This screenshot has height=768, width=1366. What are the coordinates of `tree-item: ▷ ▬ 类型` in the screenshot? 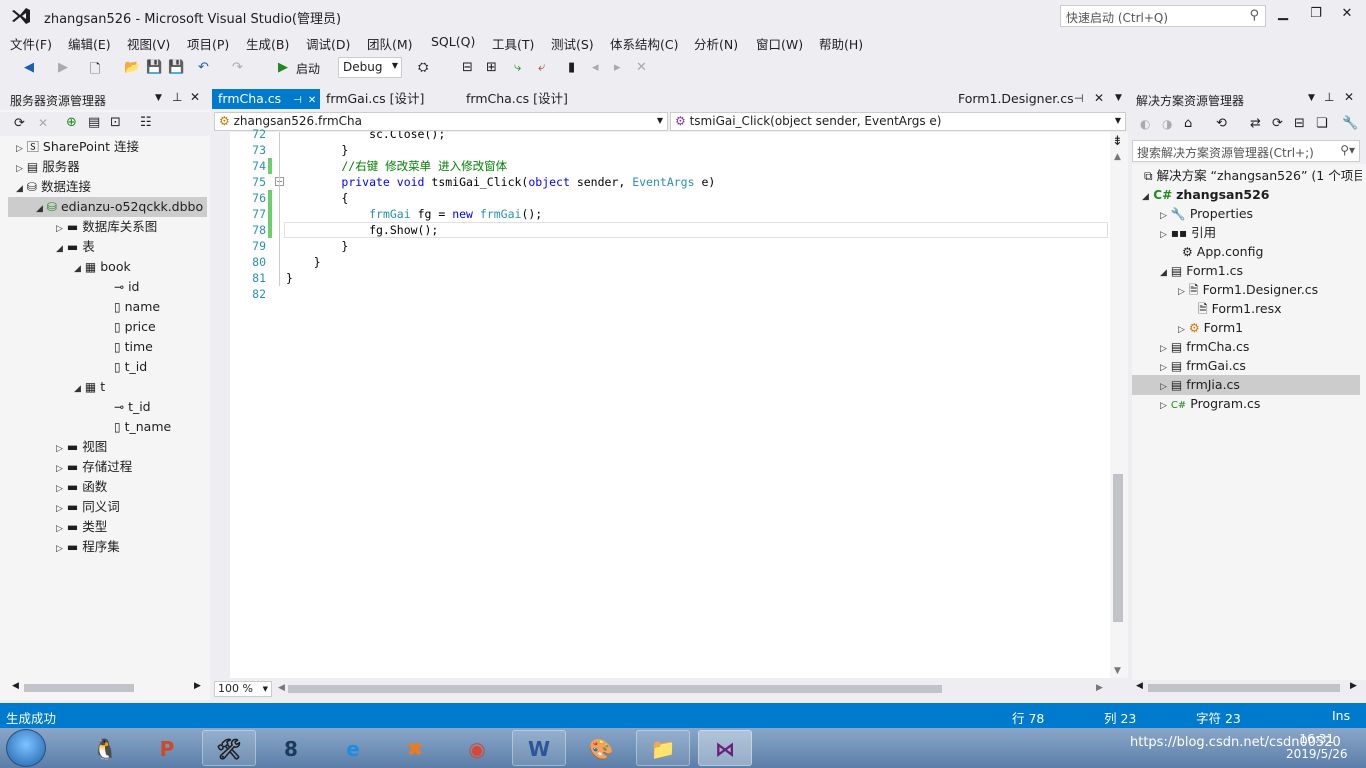 It's located at (81, 527).